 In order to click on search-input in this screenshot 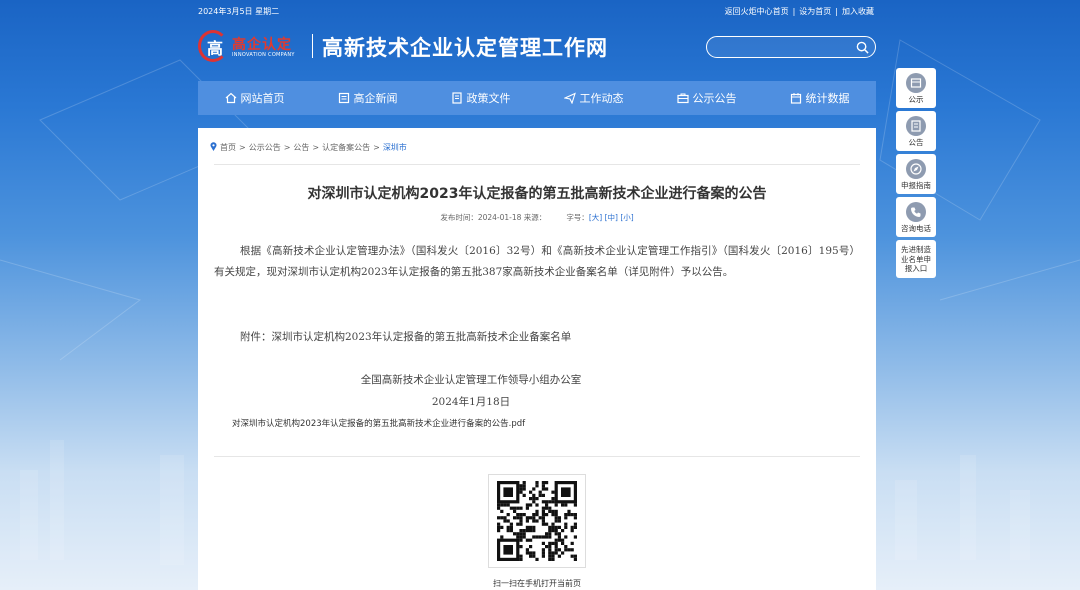, I will do `click(787, 47)`.